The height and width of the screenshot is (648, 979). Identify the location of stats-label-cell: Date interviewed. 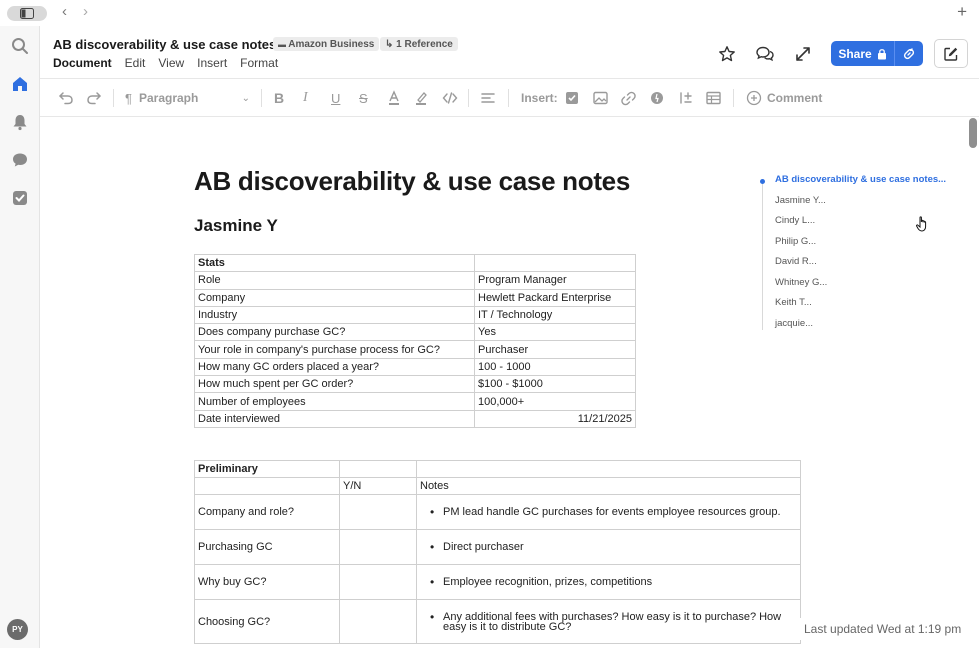
(334, 418).